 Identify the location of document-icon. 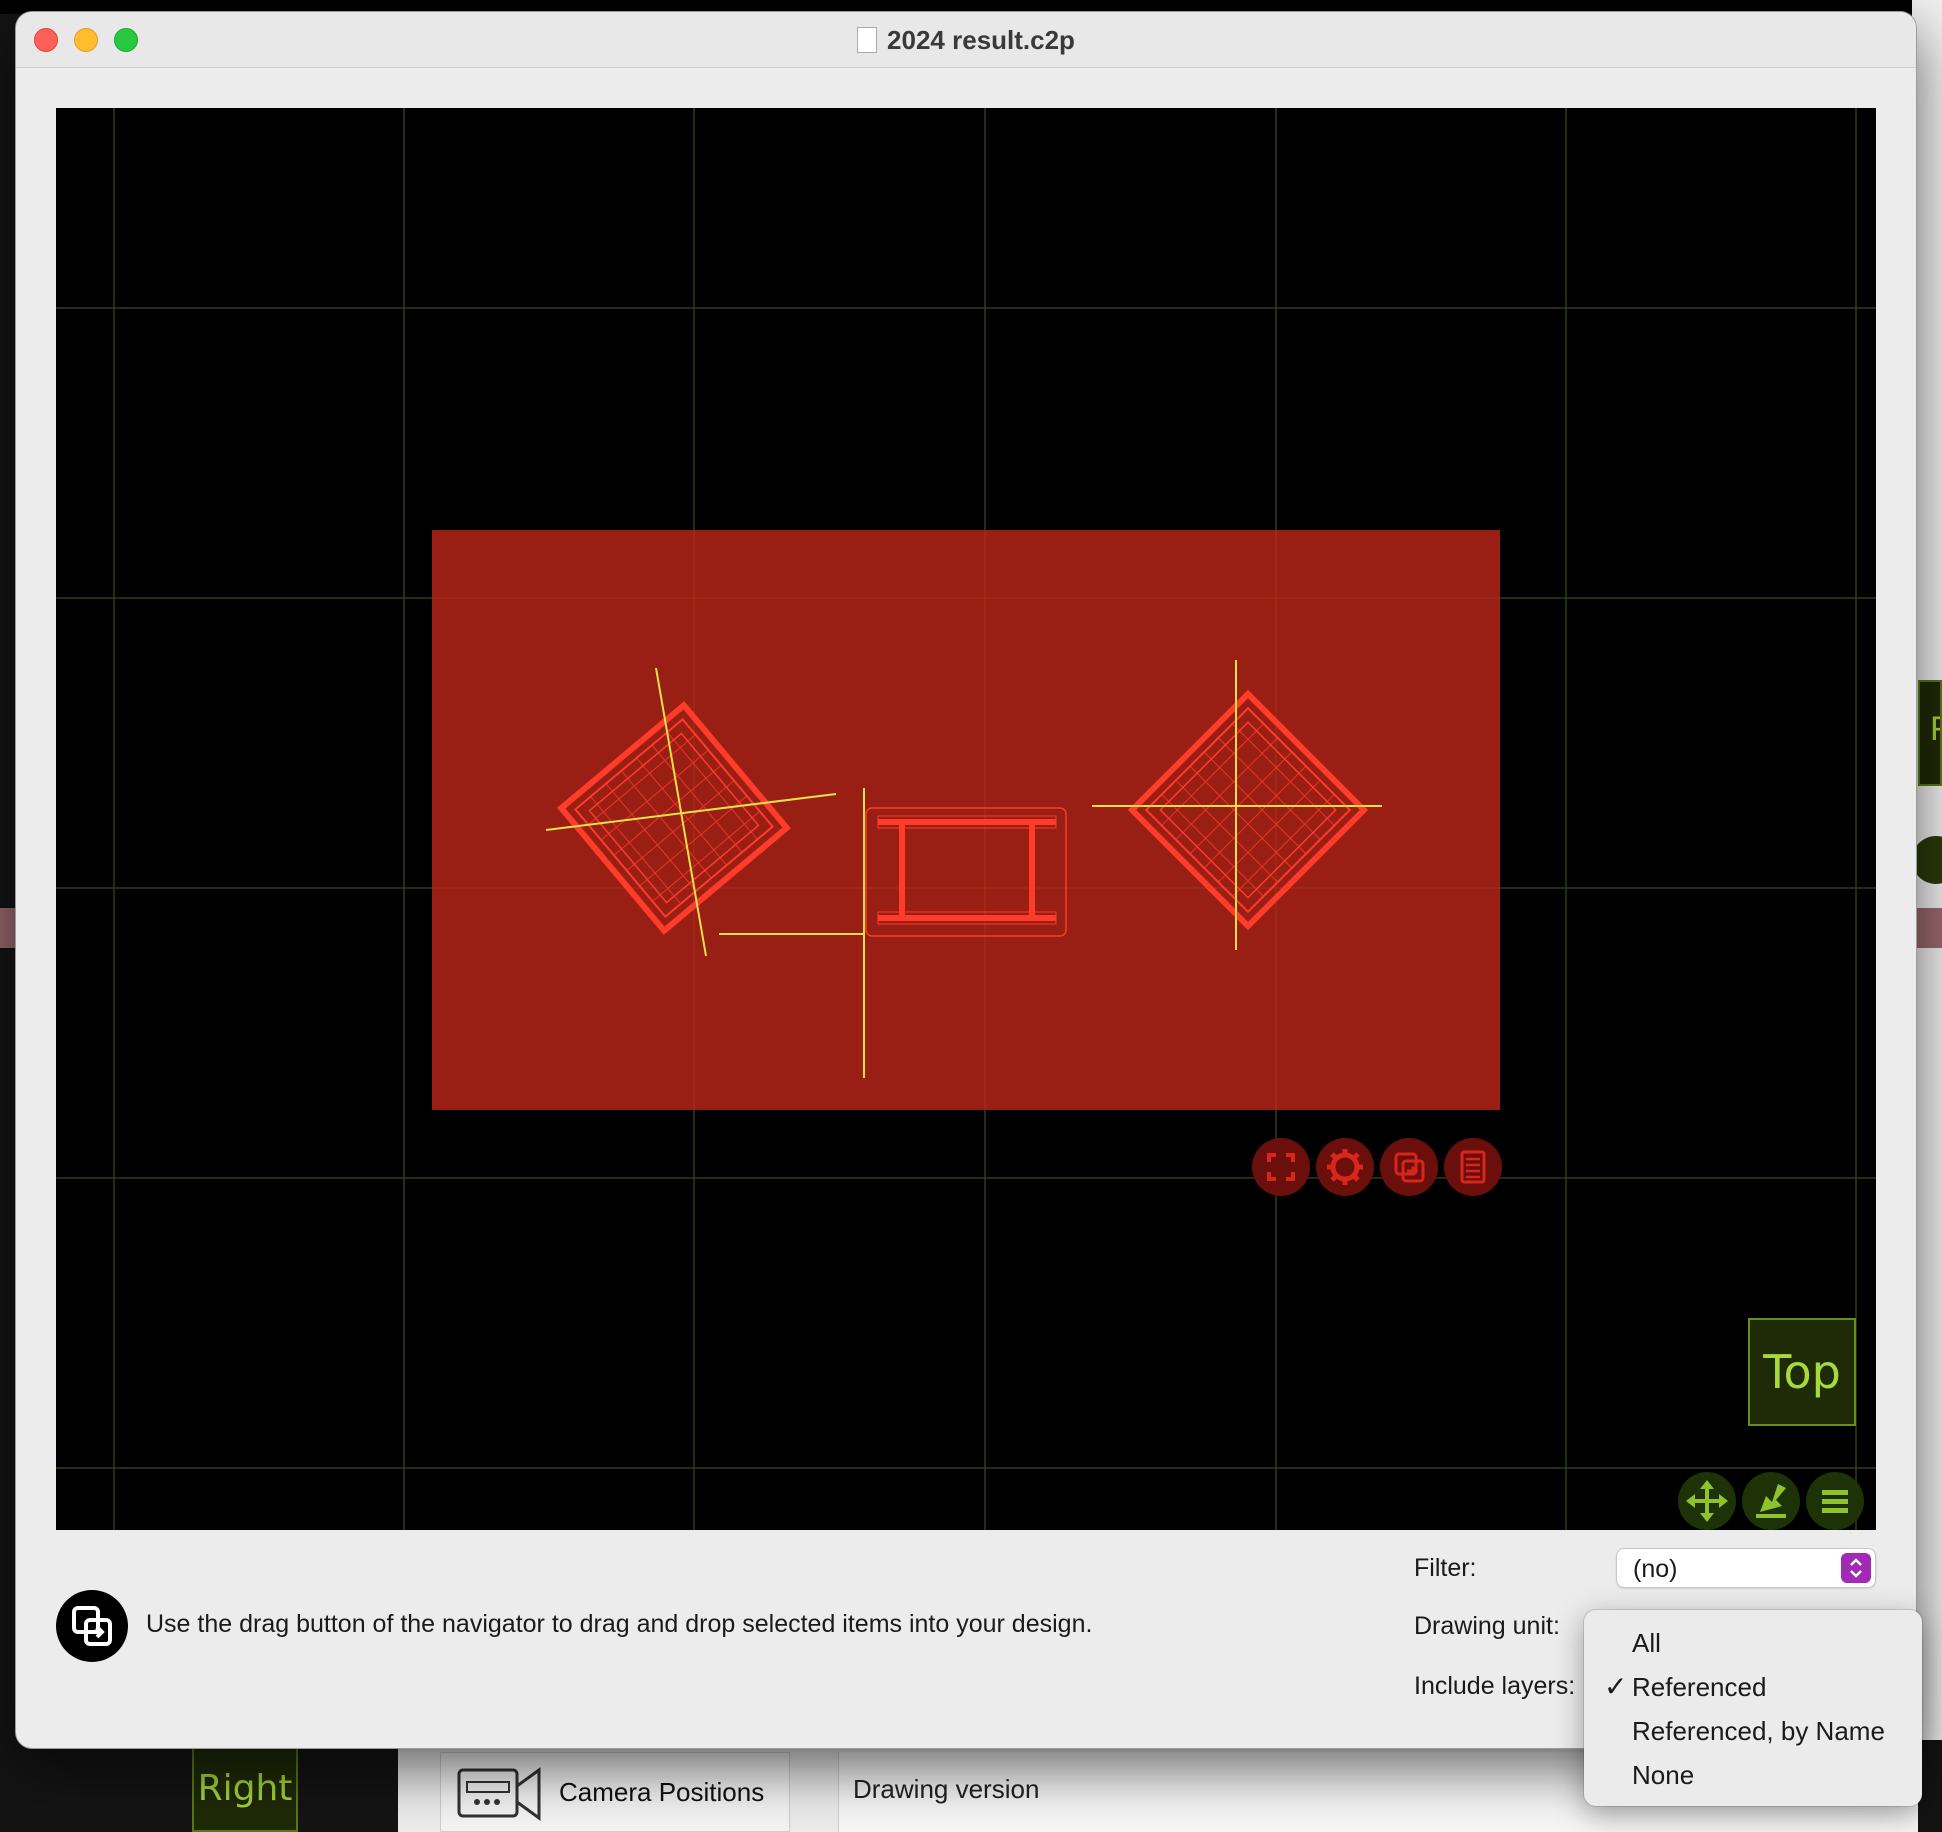
(867, 40).